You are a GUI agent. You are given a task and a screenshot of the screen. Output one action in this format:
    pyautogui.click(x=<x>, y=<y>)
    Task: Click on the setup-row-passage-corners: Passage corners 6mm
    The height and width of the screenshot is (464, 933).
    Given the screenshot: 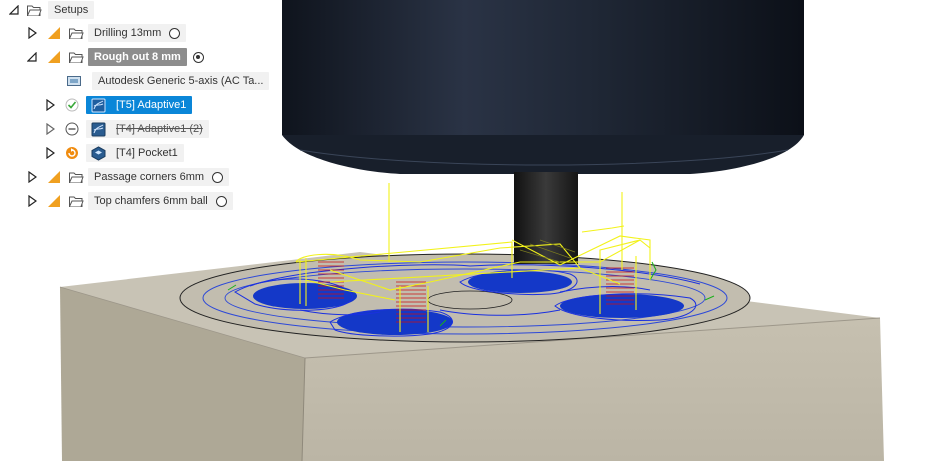 What is the action you would take?
    pyautogui.click(x=128, y=177)
    